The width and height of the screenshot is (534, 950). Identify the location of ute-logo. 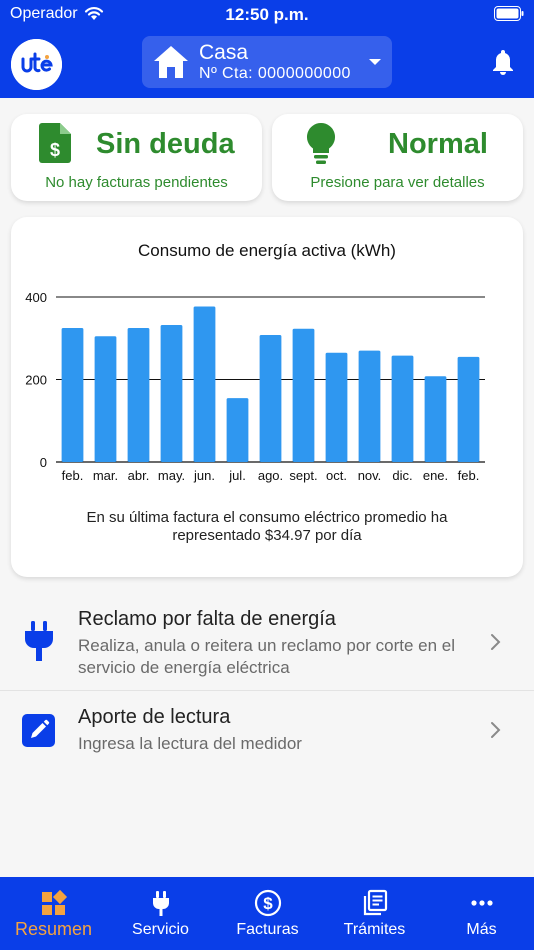
(36, 64).